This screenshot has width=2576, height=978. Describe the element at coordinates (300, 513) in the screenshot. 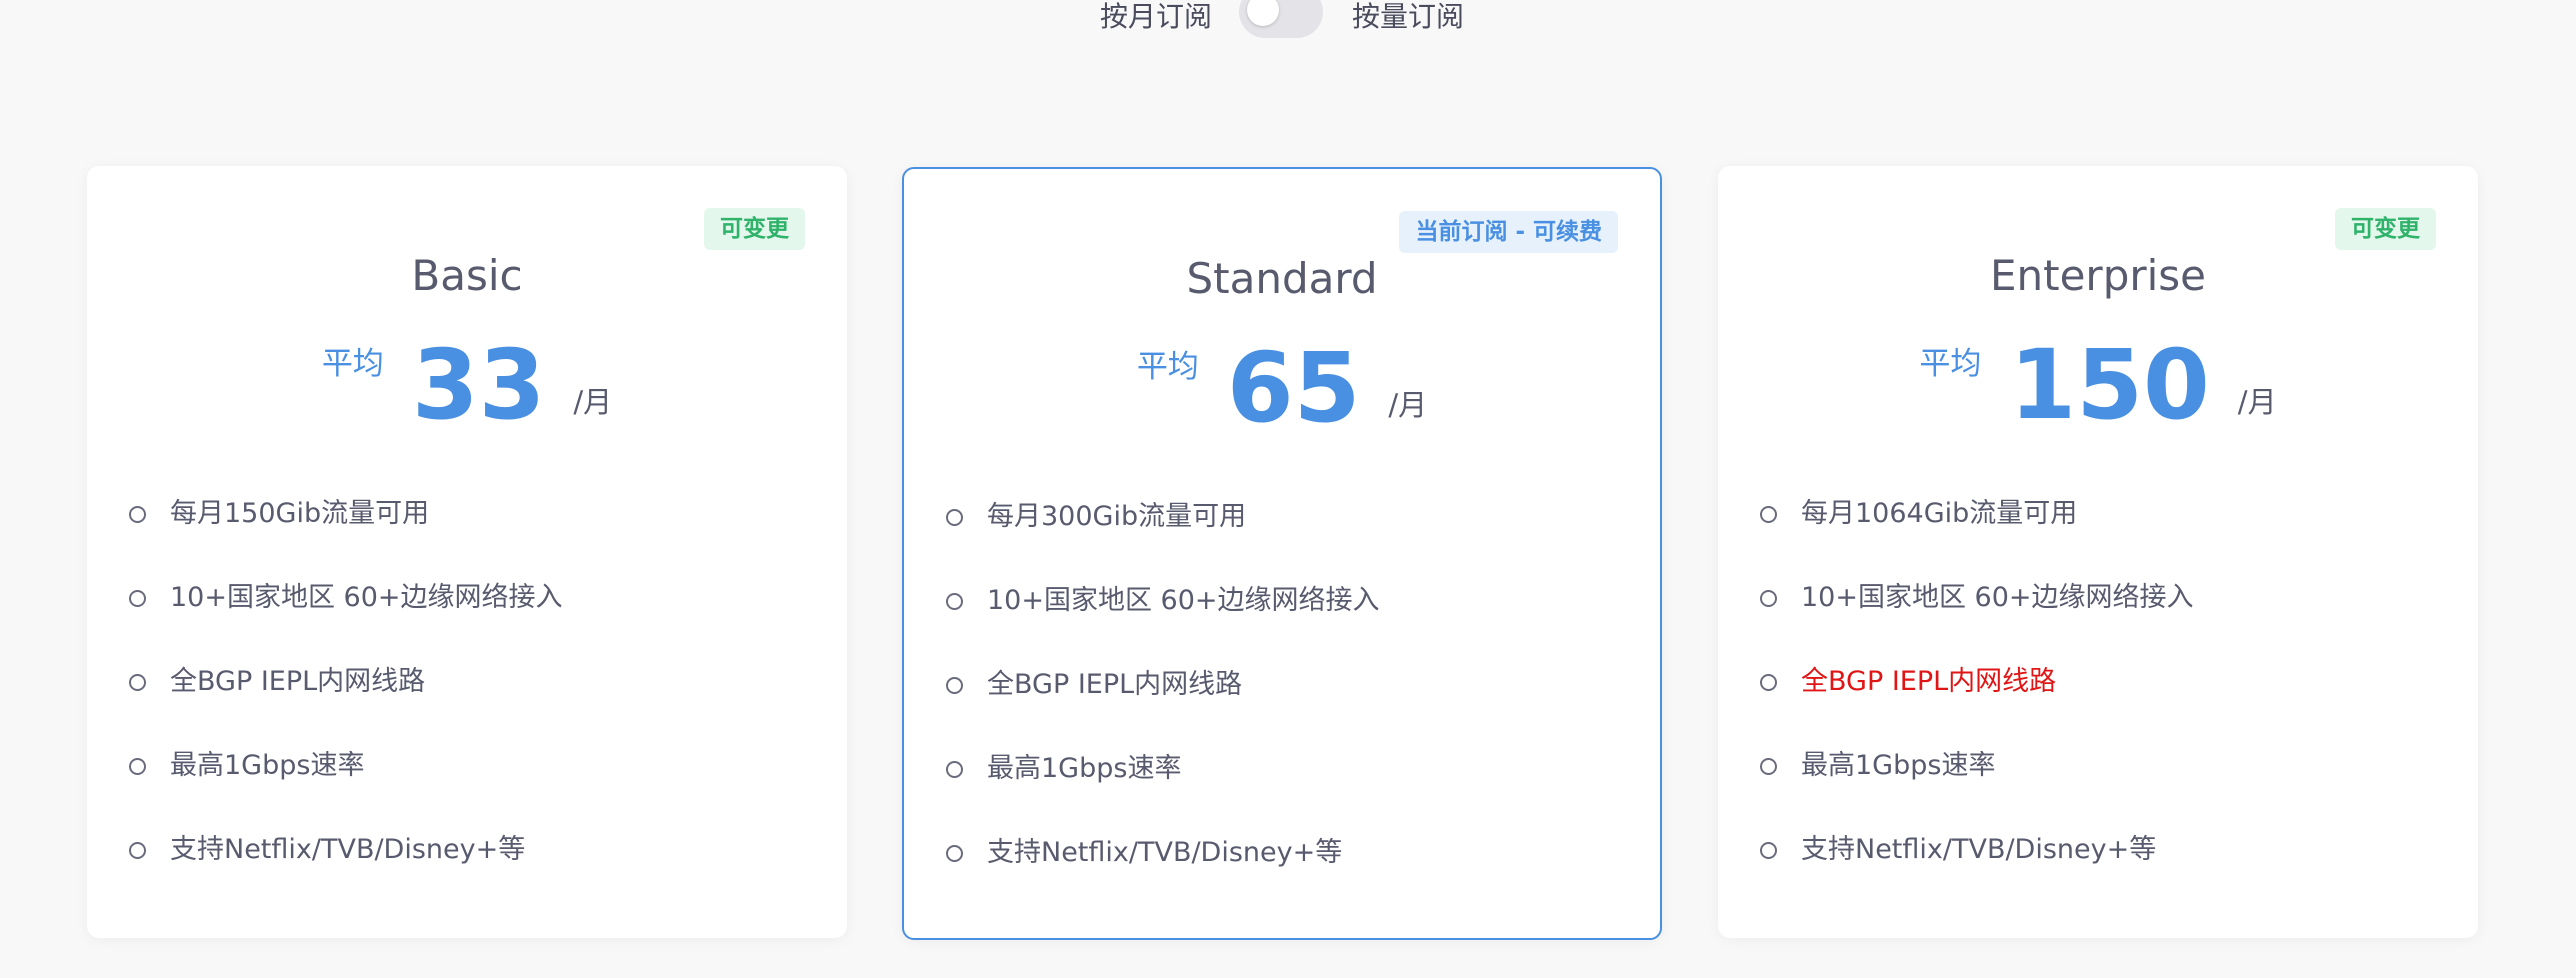

I see `feature-text: 每月150Gib流量可用` at that location.